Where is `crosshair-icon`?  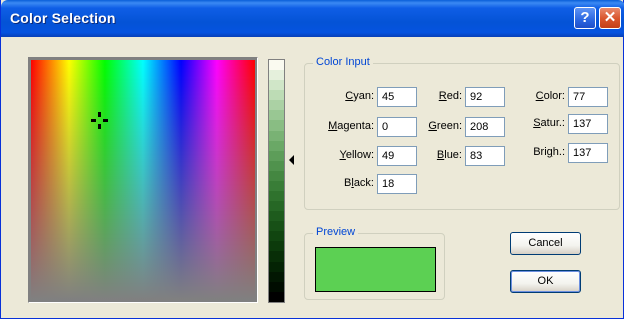
crosshair-icon is located at coordinates (99, 120).